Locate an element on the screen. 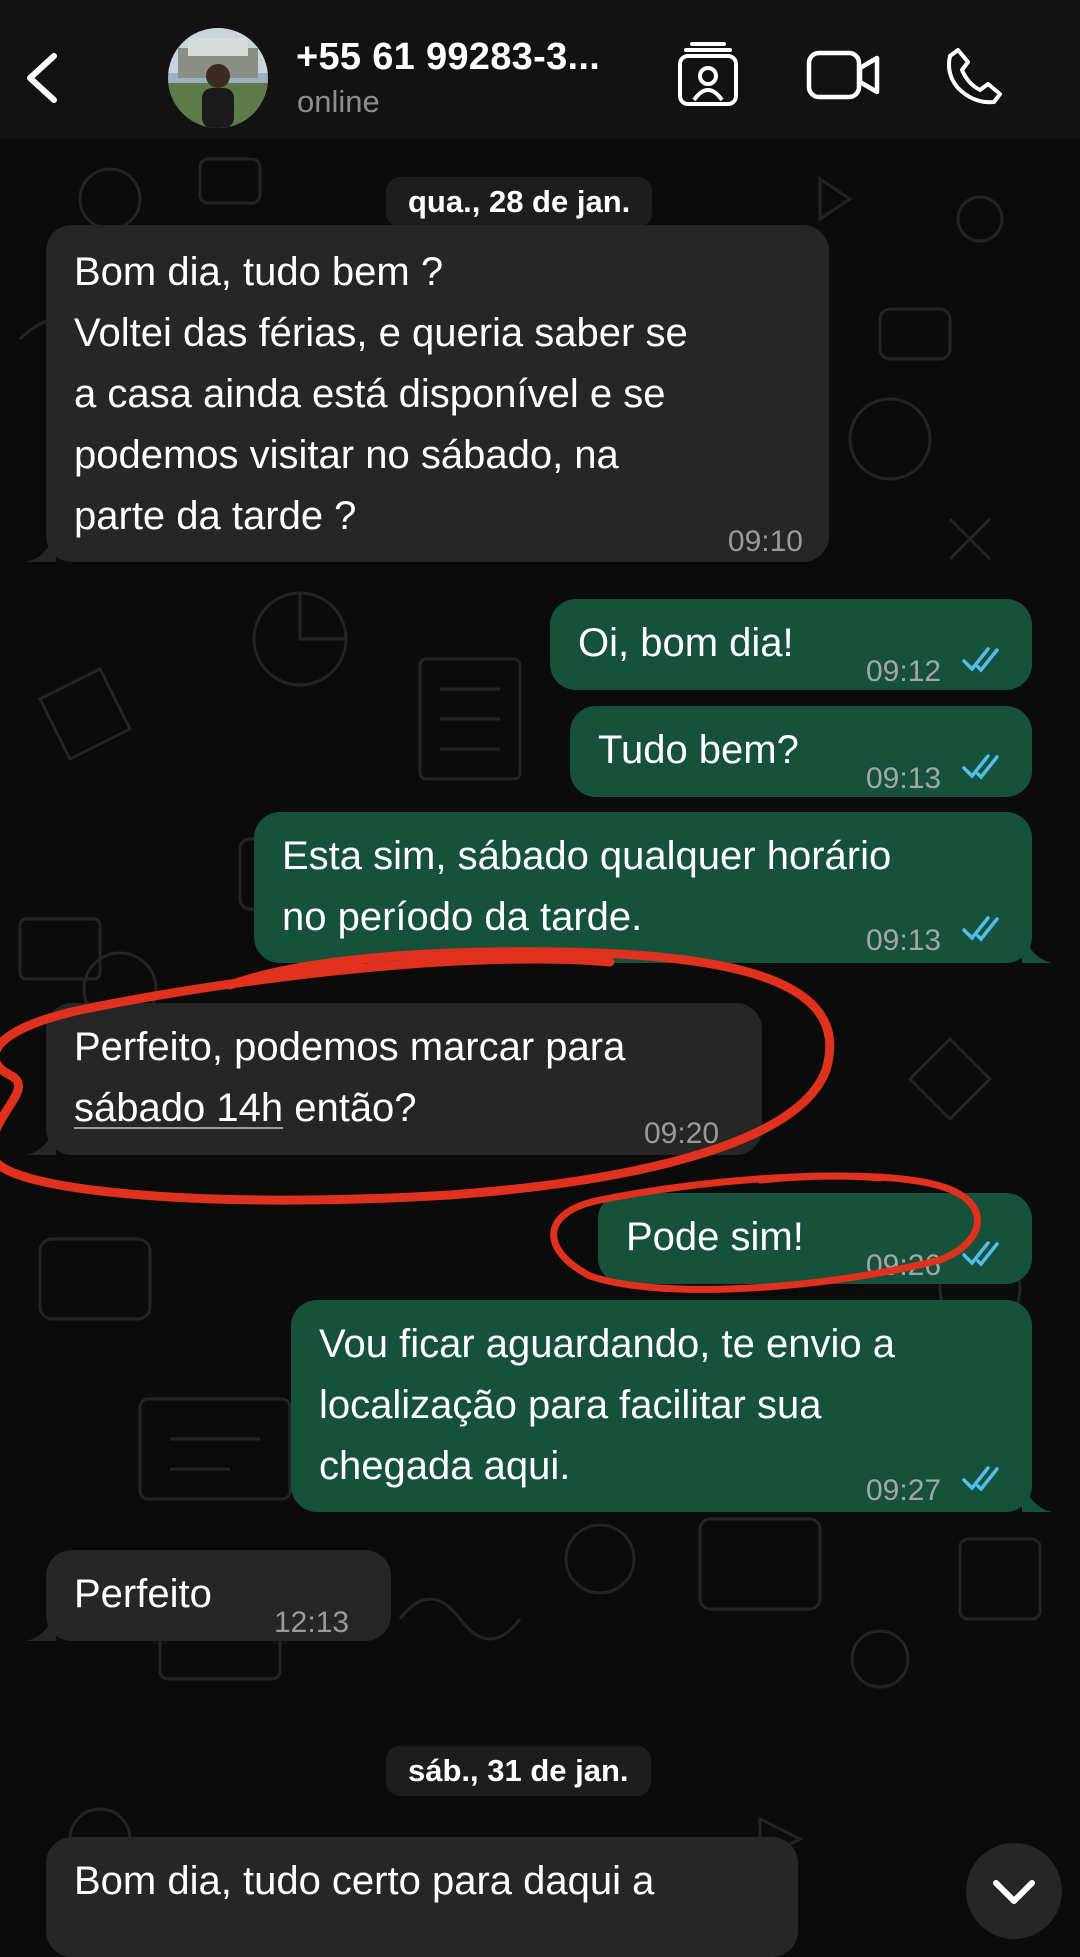 Image resolution: width=1080 pixels, height=1957 pixels. scroll-to-bottom-button is located at coordinates (1014, 1891).